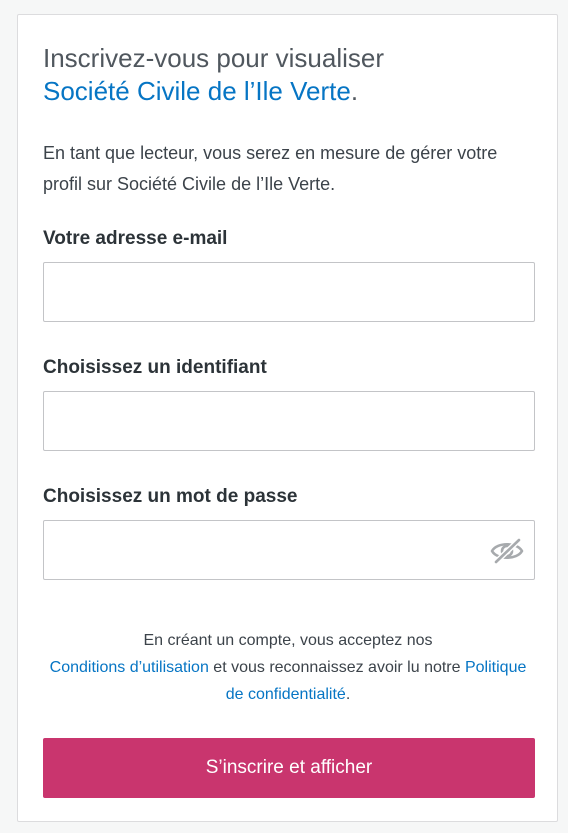  I want to click on terms-text-3: ., so click(348, 694).